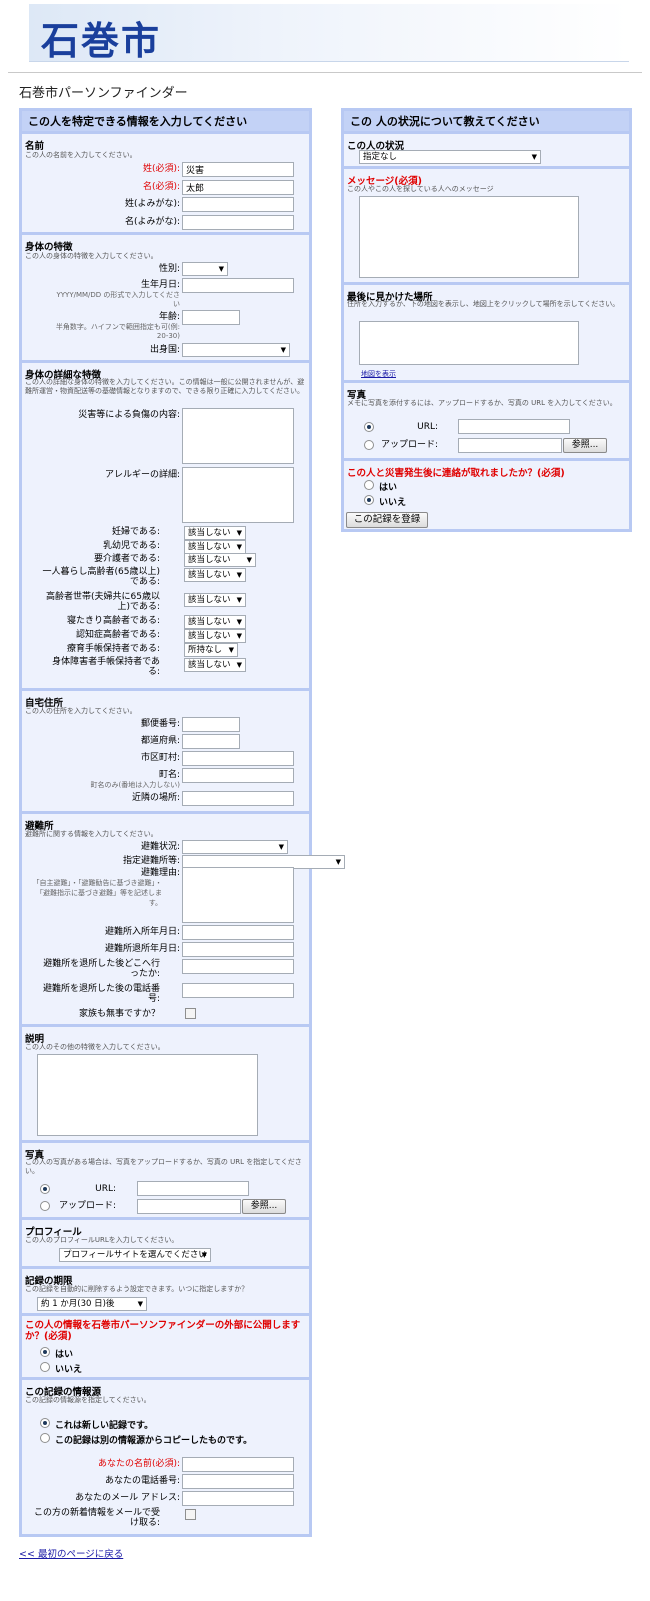 The image size is (650, 1601). I want to click on source-new-label: これは新しい記録です。, so click(104, 1426).